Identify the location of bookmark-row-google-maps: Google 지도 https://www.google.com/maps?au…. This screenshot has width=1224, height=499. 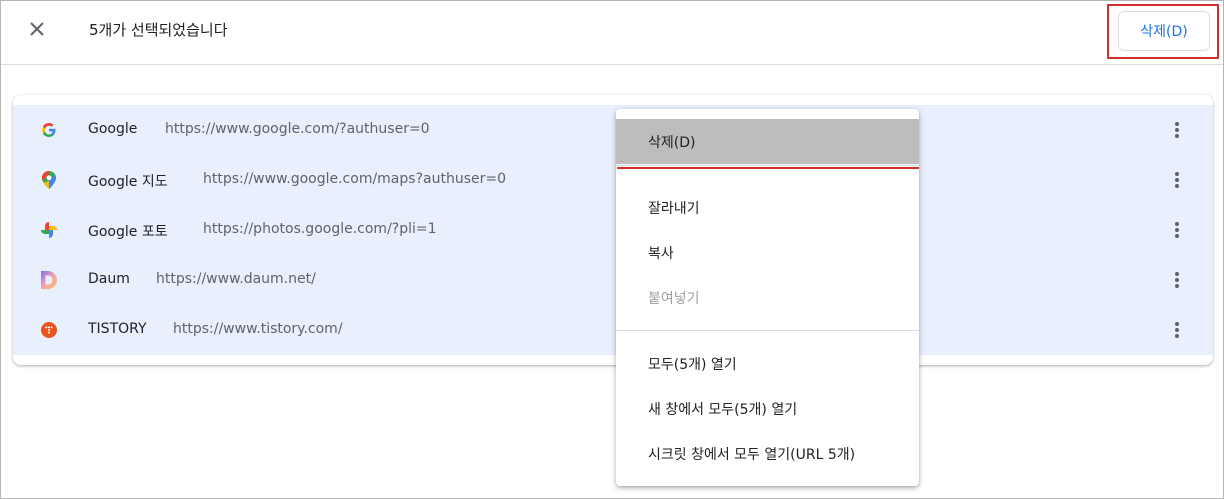
(613, 180).